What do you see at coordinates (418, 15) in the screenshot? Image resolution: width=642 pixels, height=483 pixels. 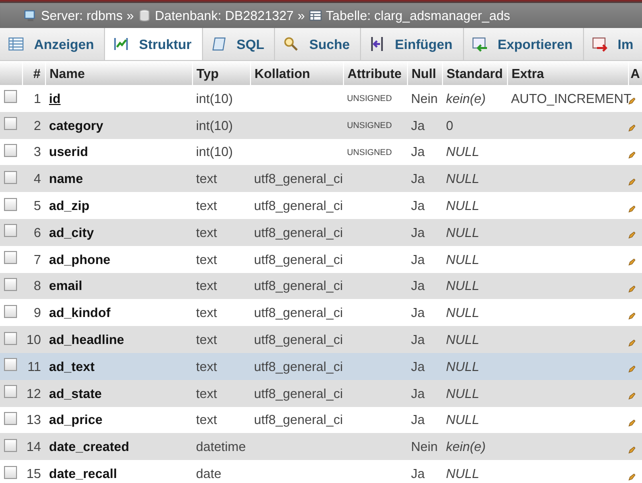 I see `breadcrumb-link: Tabelle: clarg_adsmanager_ads` at bounding box center [418, 15].